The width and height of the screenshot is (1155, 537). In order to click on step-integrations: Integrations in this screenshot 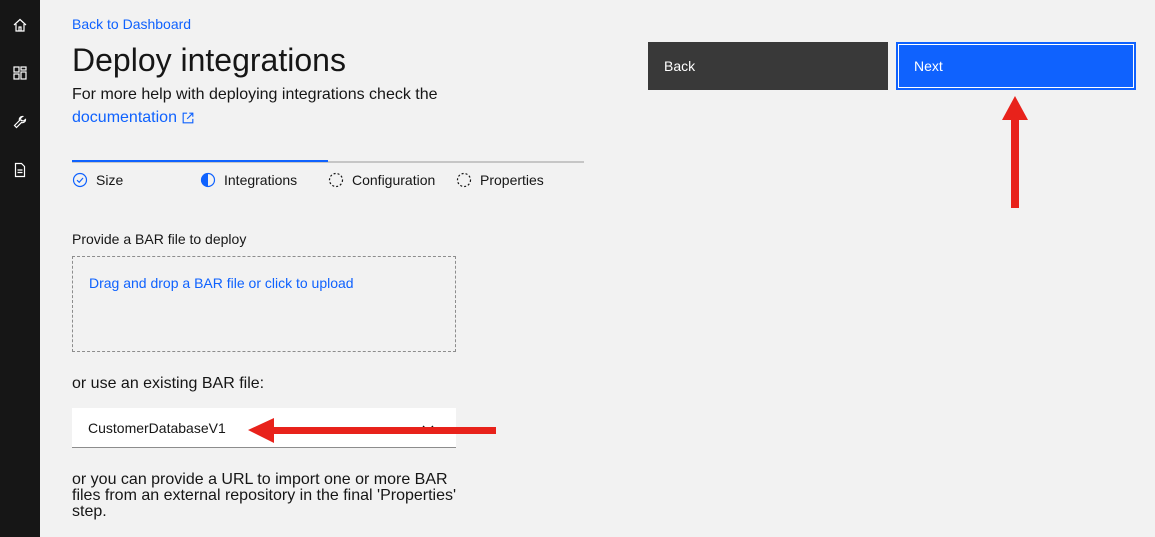, I will do `click(248, 180)`.